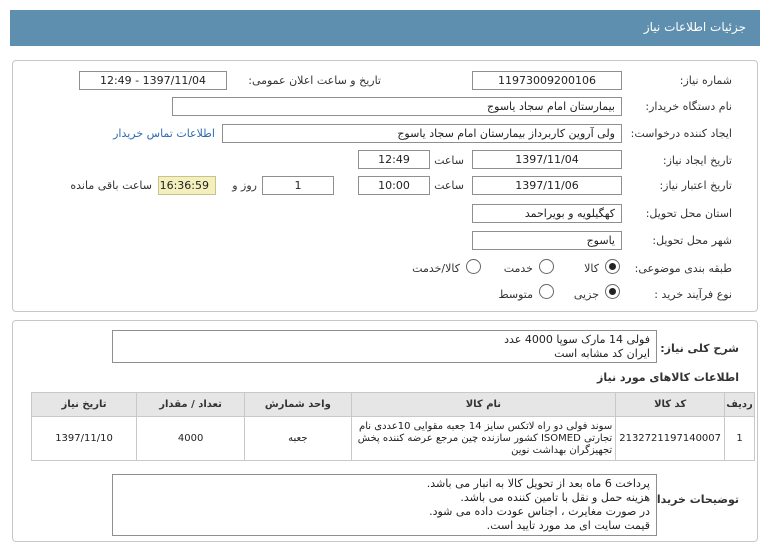  What do you see at coordinates (695, 185) in the screenshot?
I see `validity-label: تاریخ اعتبار نیاز:` at bounding box center [695, 185].